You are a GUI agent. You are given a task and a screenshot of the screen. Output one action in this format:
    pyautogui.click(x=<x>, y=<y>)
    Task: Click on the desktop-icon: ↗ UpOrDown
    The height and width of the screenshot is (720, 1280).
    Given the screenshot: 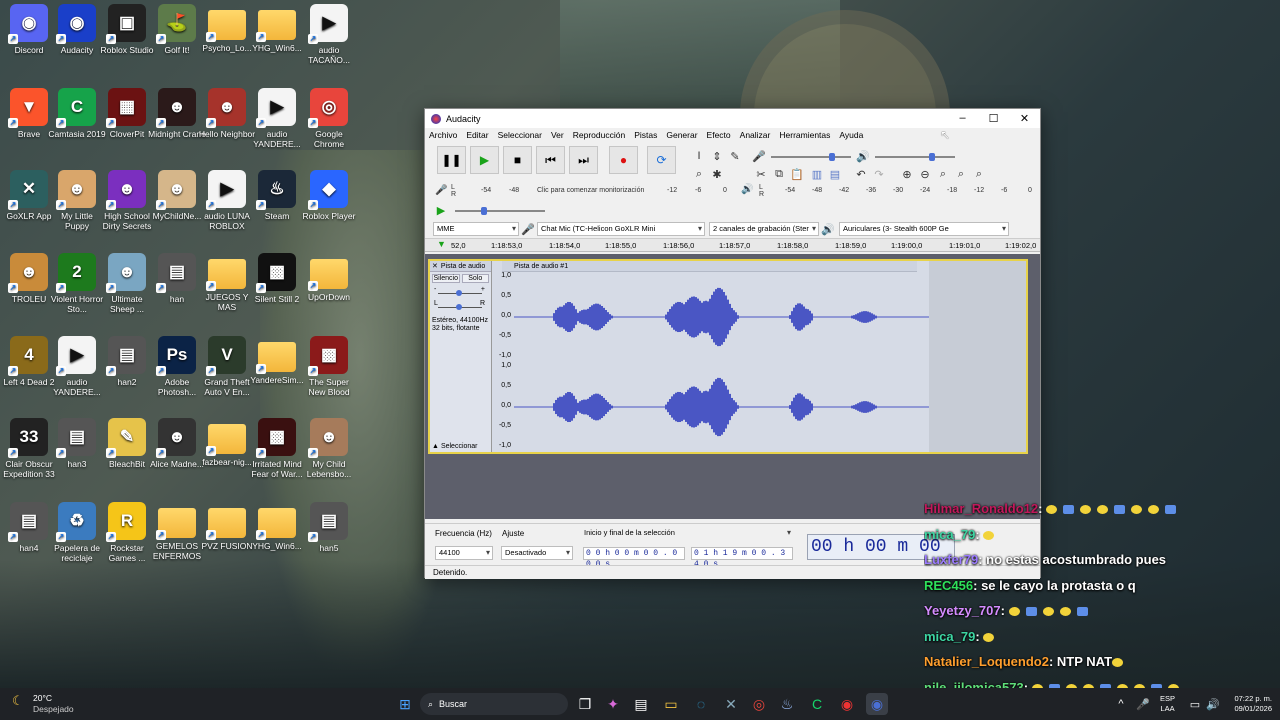 What is the action you would take?
    pyautogui.click(x=329, y=277)
    